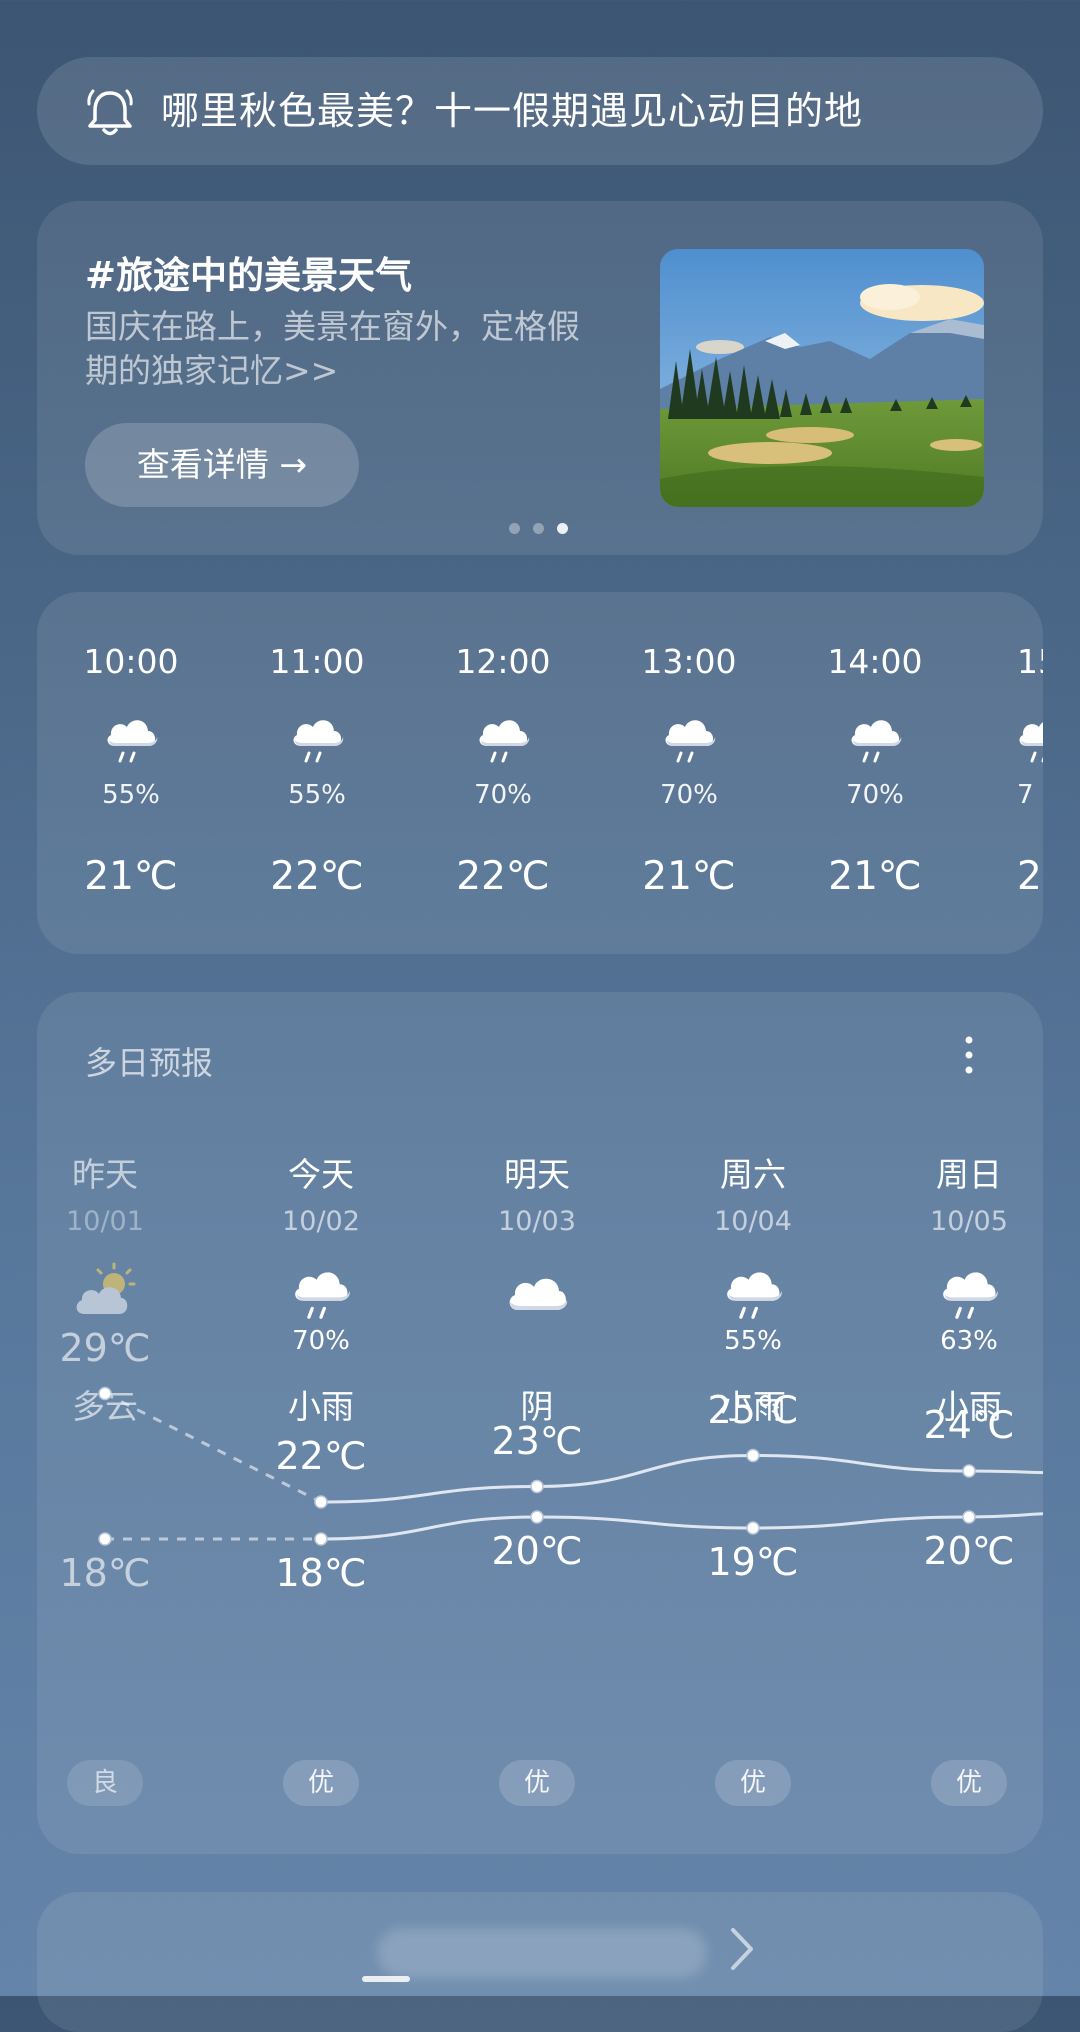  Describe the element at coordinates (545, 528) in the screenshot. I see `carousel-indicator` at that location.